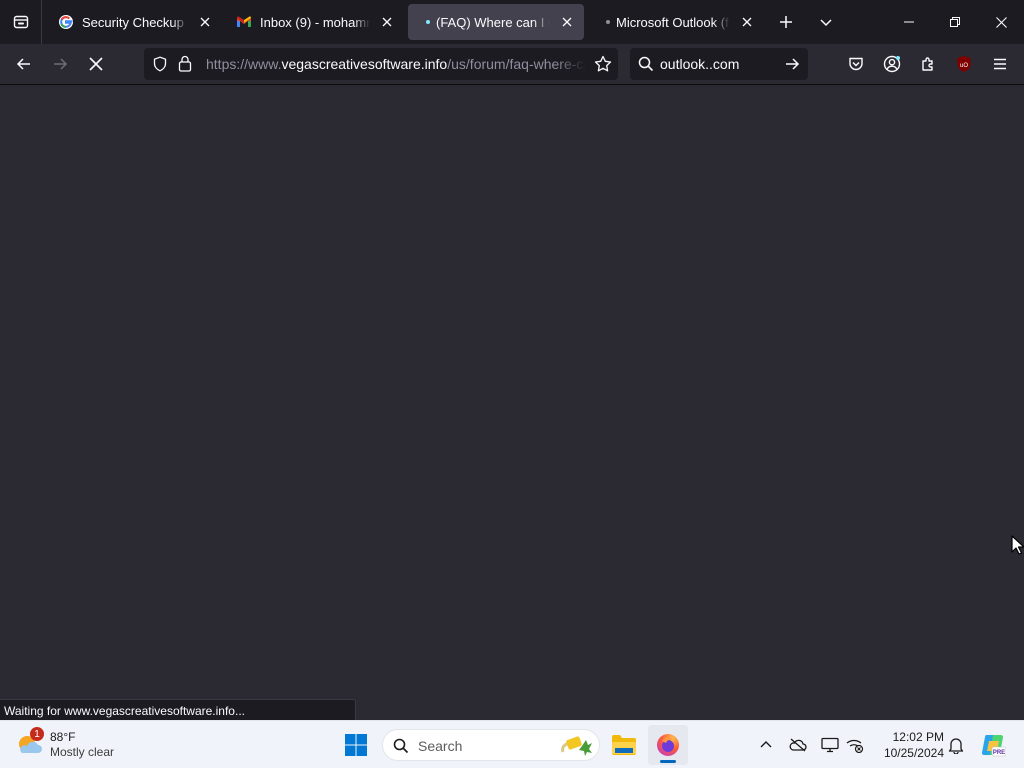  What do you see at coordinates (491, 745) in the screenshot?
I see `taskbar-search-box: Search` at bounding box center [491, 745].